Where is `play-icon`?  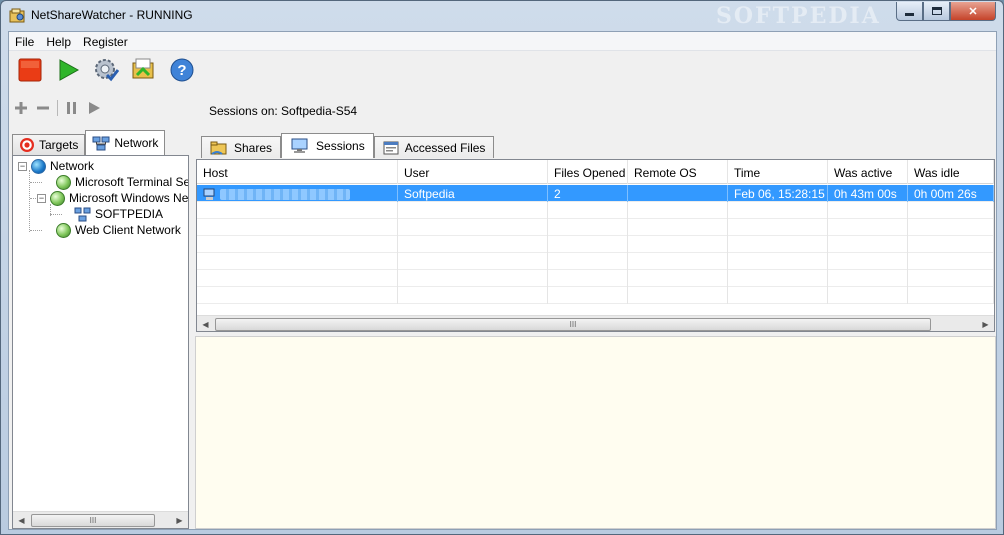 play-icon is located at coordinates (94, 108).